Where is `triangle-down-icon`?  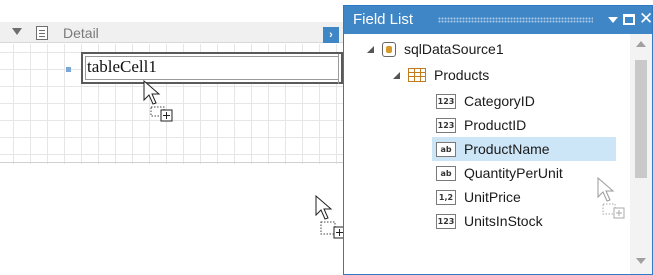
triangle-down-icon is located at coordinates (17, 31).